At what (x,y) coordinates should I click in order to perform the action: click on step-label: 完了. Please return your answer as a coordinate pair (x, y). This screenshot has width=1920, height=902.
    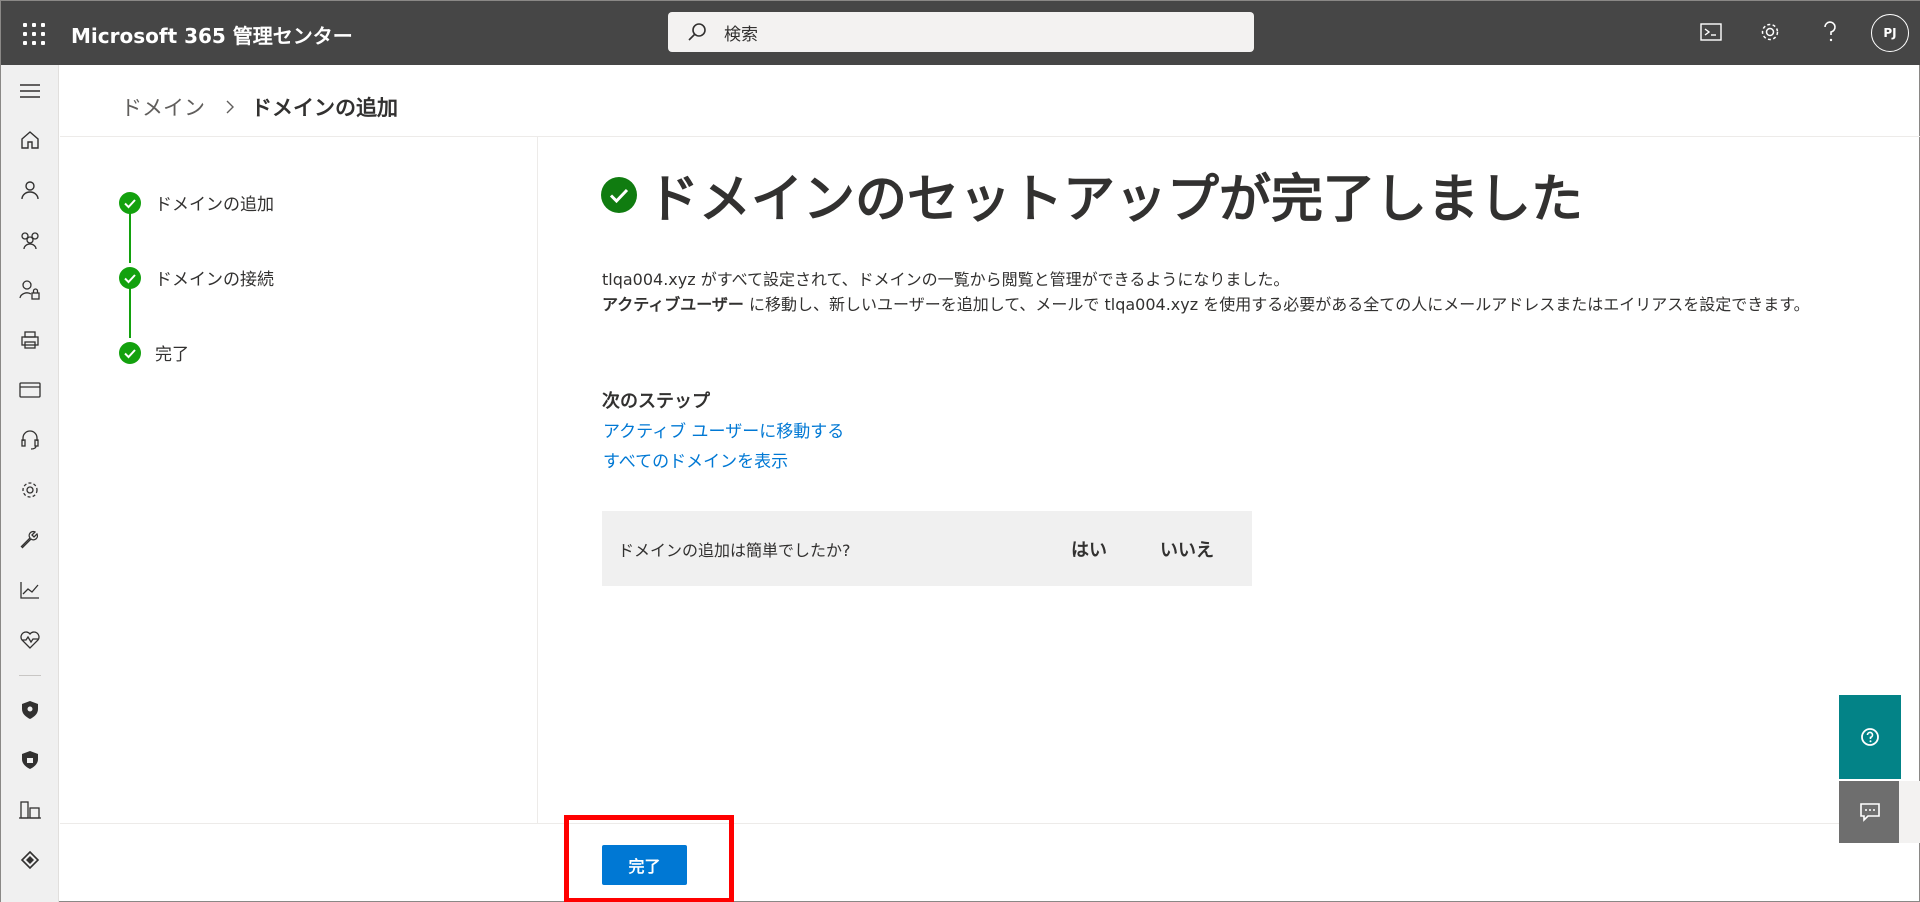
    Looking at the image, I should click on (172, 355).